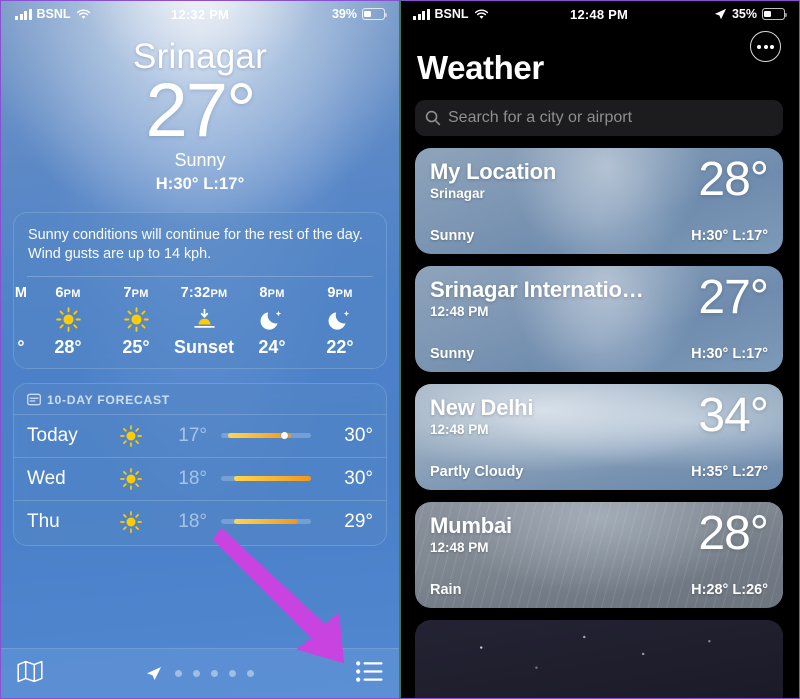 The height and width of the screenshot is (699, 800). What do you see at coordinates (200, 183) in the screenshot?
I see `current-high-low: H:30° L:17°` at bounding box center [200, 183].